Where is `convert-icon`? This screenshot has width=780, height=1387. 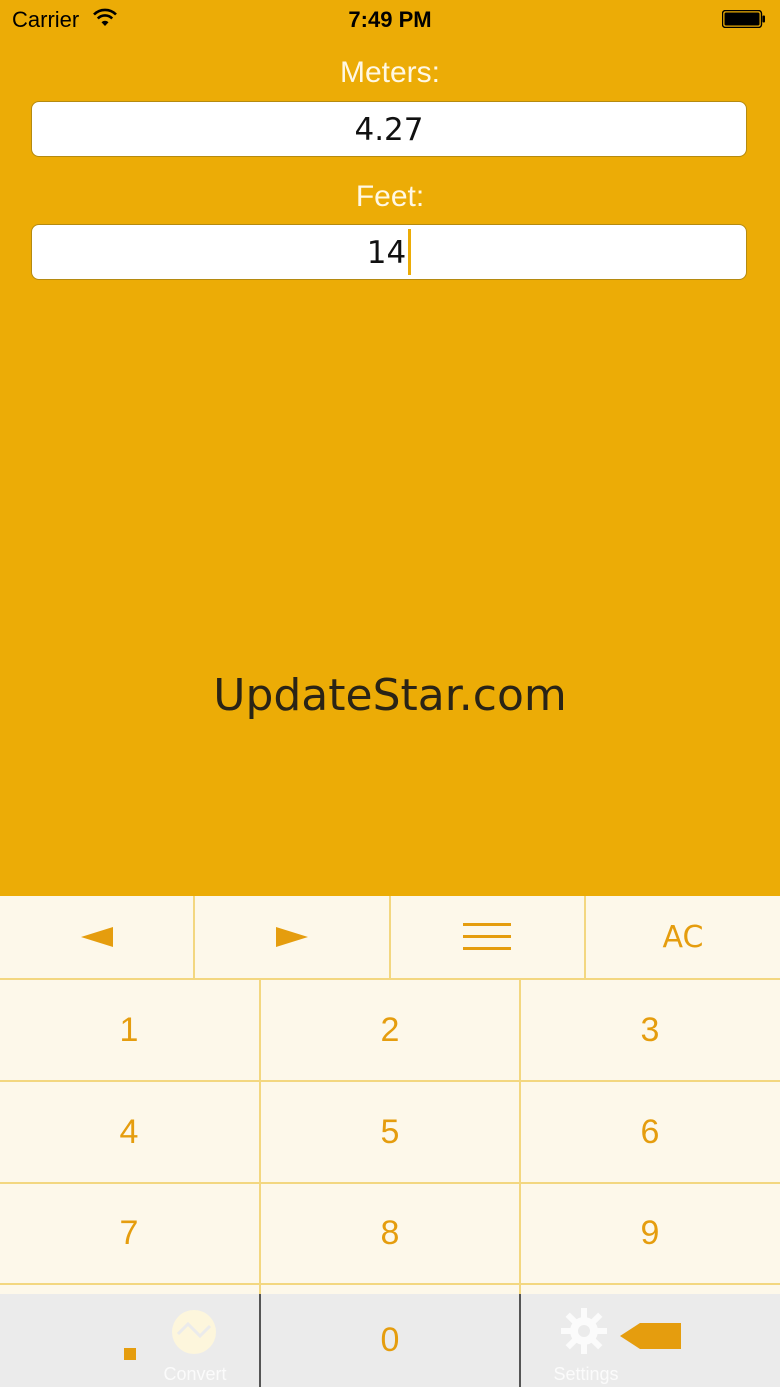
convert-icon is located at coordinates (194, 1332).